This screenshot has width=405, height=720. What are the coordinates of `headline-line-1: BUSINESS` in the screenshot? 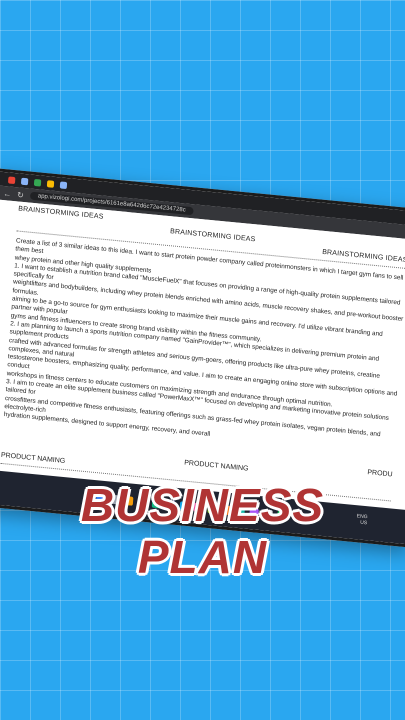 It's located at (202, 505).